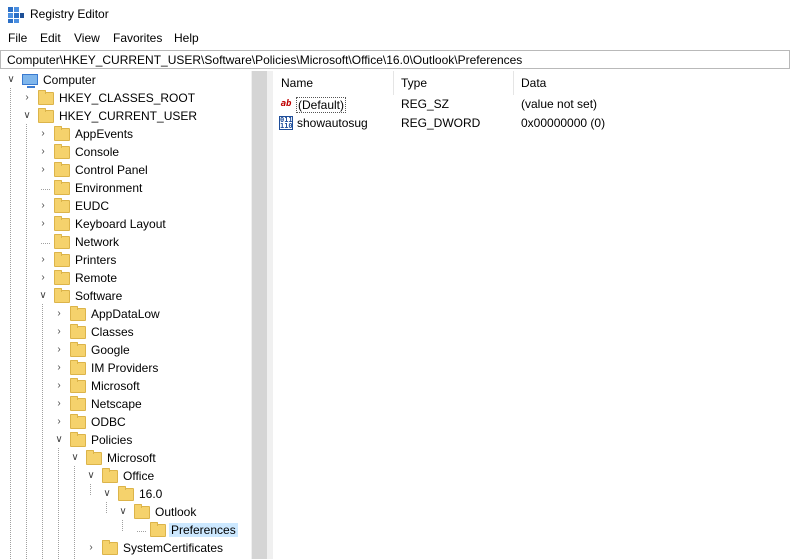 This screenshot has width=792, height=559. What do you see at coordinates (333, 83) in the screenshot?
I see `column-name-header: Name` at bounding box center [333, 83].